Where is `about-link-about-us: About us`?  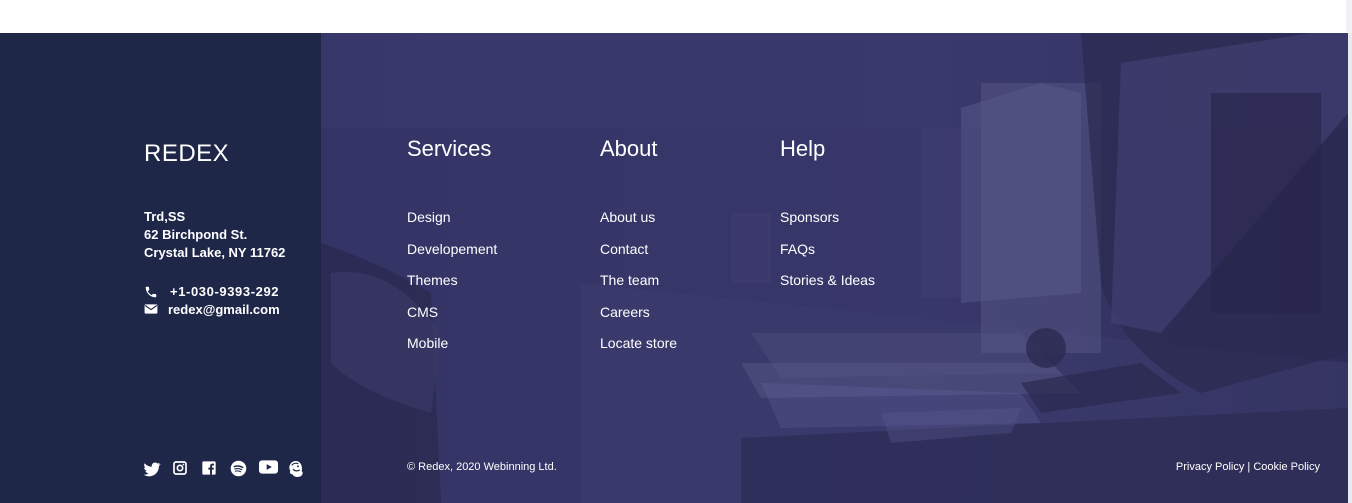
about-link-about-us: About us is located at coordinates (627, 217).